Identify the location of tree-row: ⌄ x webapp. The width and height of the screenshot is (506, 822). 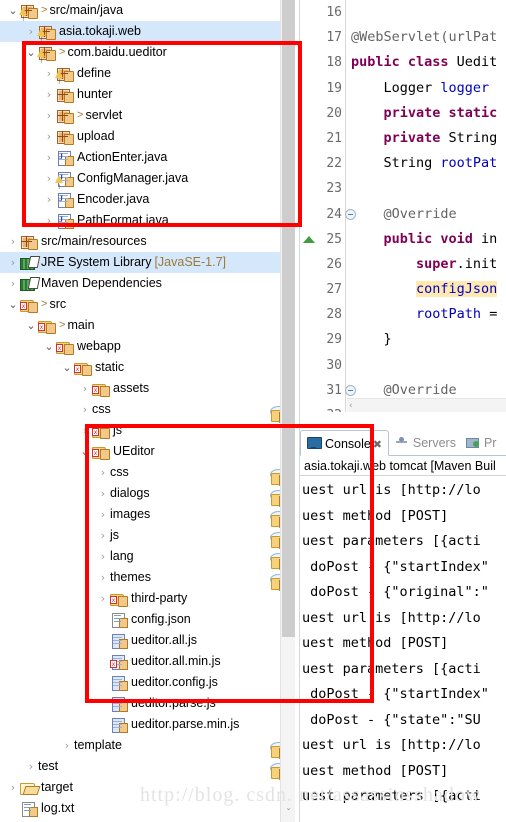
(140, 346).